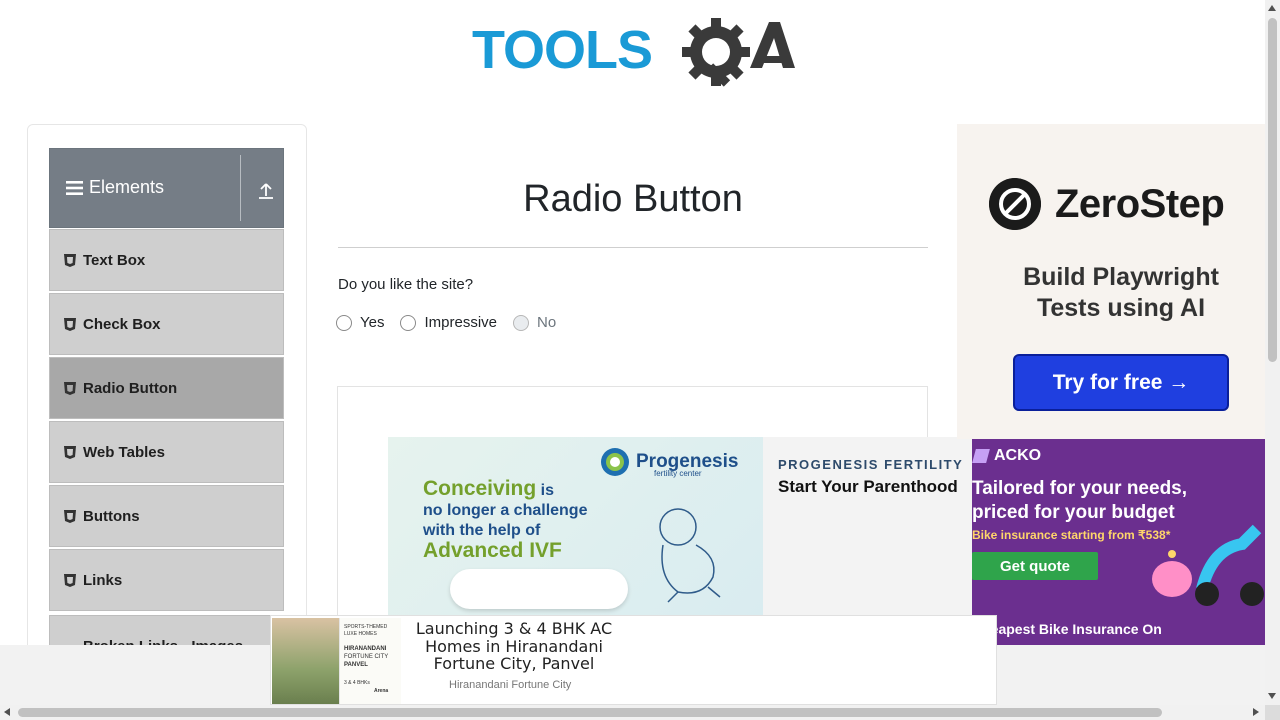 This screenshot has width=1280, height=720. I want to click on radio-no-input, so click(521, 322).